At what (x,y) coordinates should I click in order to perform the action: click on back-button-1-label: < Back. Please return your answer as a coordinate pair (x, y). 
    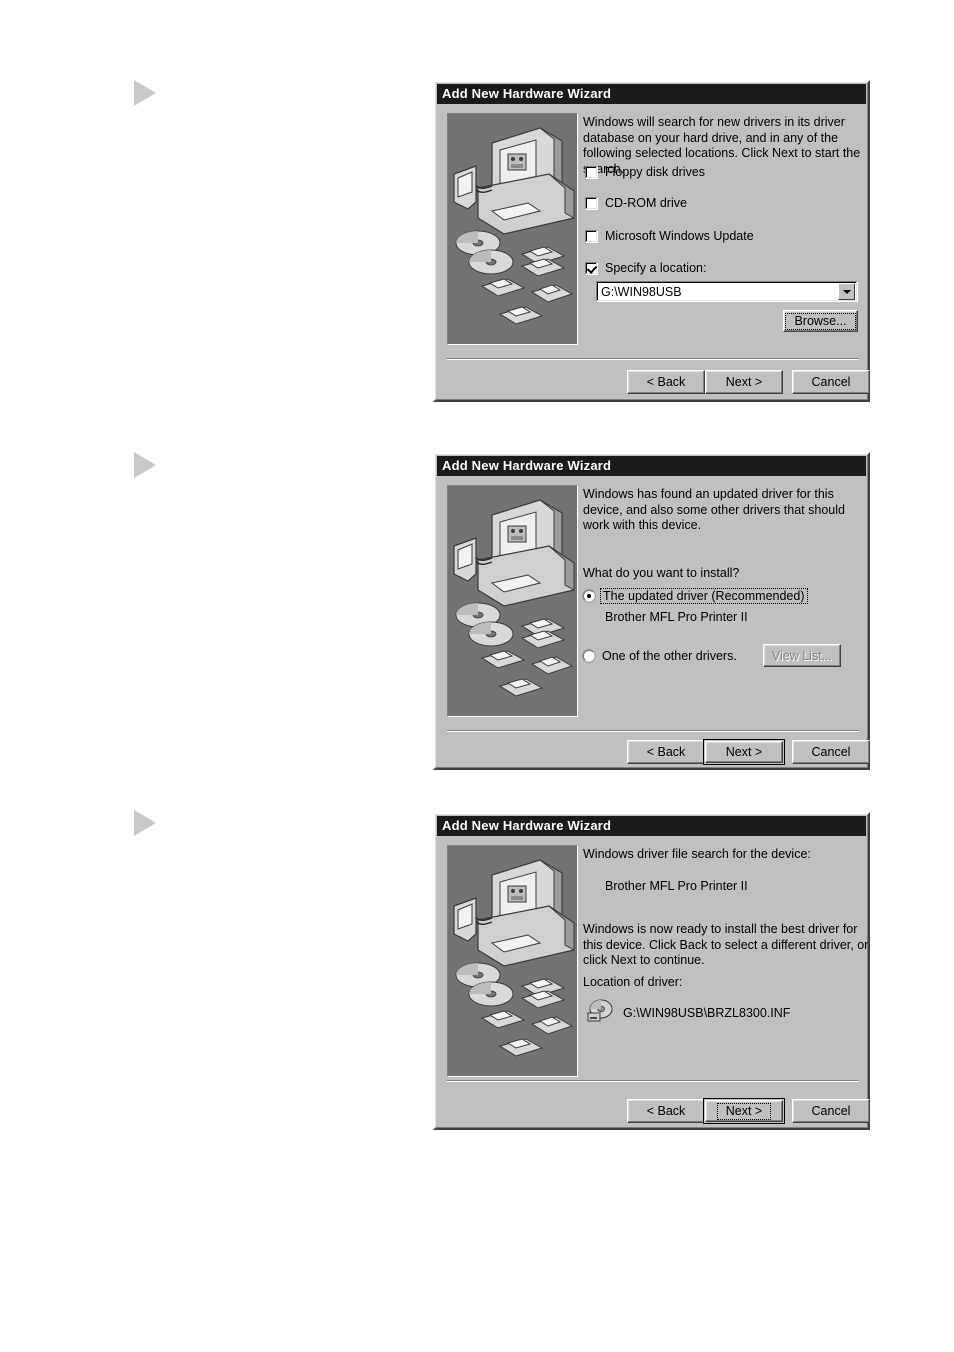
    Looking at the image, I should click on (666, 382).